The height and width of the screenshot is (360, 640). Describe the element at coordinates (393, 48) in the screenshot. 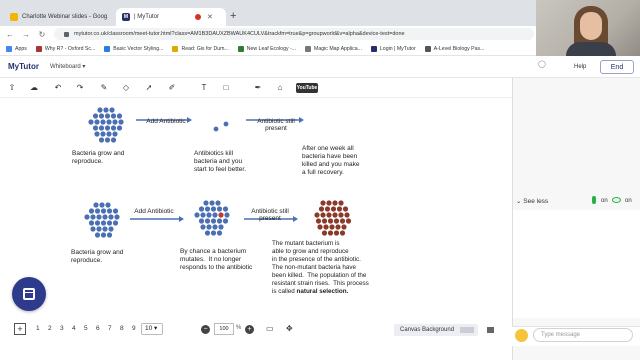

I see `bookmark-login-mytutor: Login | MyTutor` at that location.